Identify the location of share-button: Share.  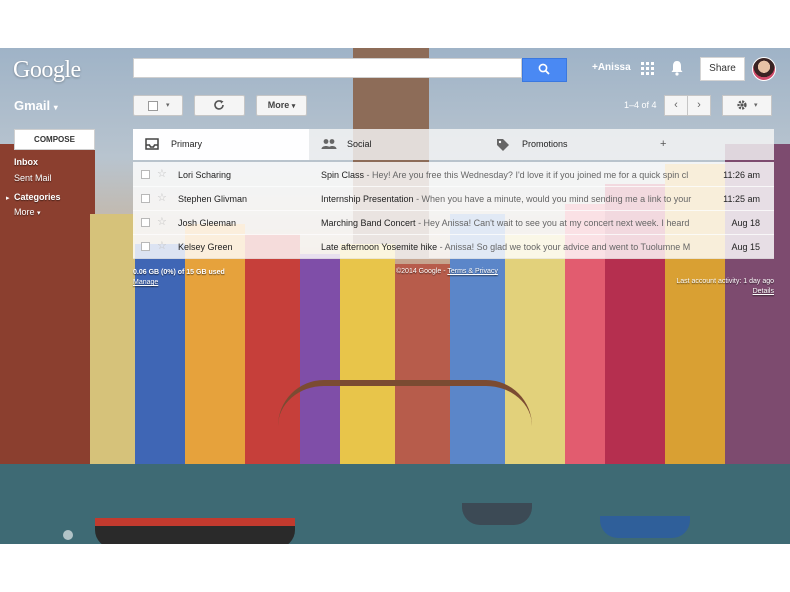
(722, 69).